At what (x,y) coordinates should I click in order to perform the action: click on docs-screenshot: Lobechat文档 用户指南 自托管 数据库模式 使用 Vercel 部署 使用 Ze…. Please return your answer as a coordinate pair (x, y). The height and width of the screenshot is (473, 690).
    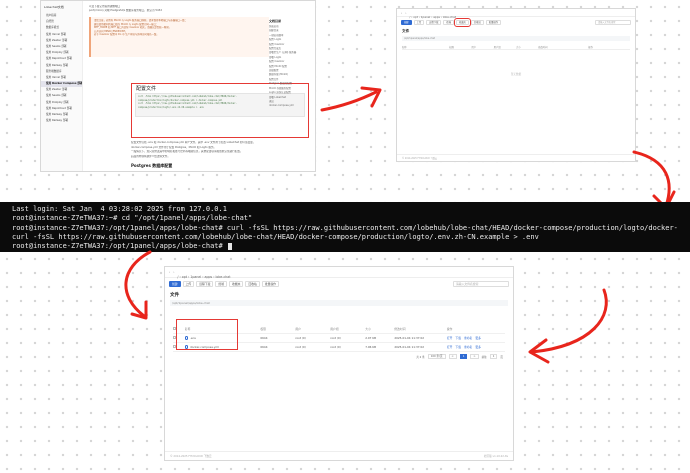
    Looking at the image, I should click on (178, 86).